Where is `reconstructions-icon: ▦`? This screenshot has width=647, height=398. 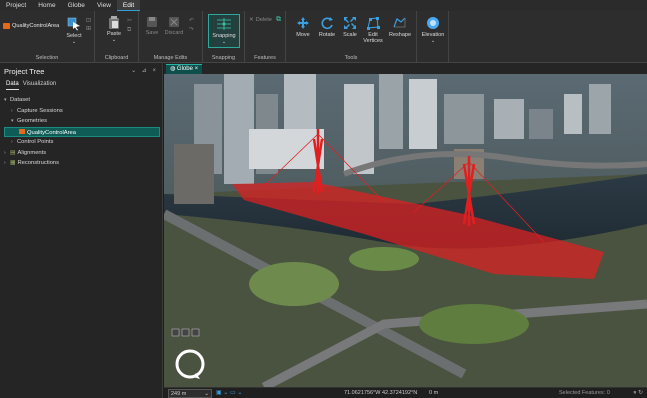 reconstructions-icon: ▦ is located at coordinates (13, 163).